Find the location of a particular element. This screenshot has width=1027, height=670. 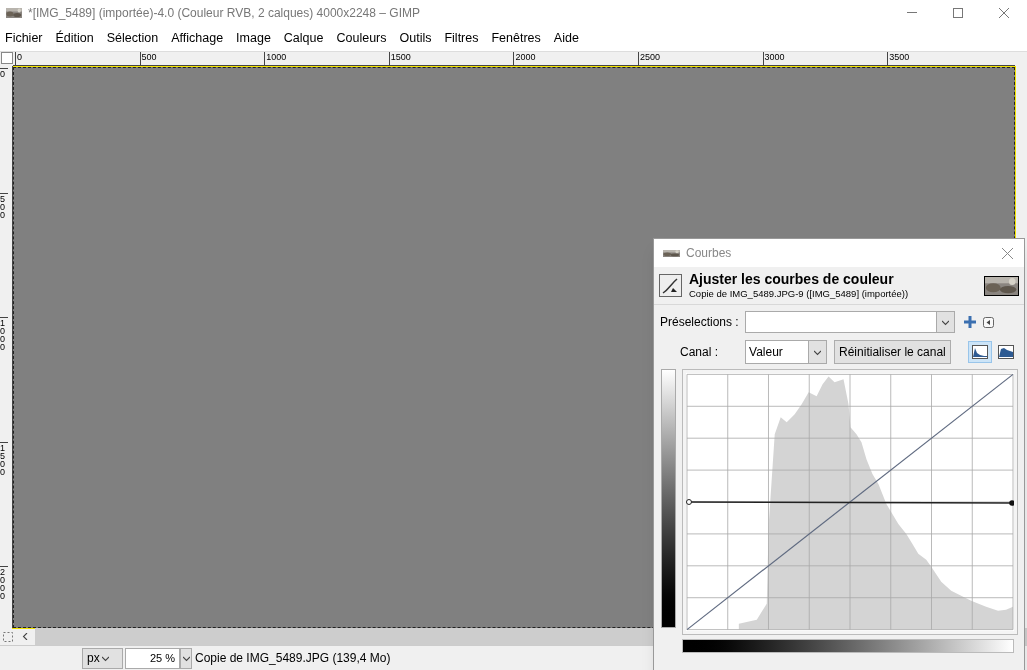

zoom-dropdown-button is located at coordinates (186, 658).